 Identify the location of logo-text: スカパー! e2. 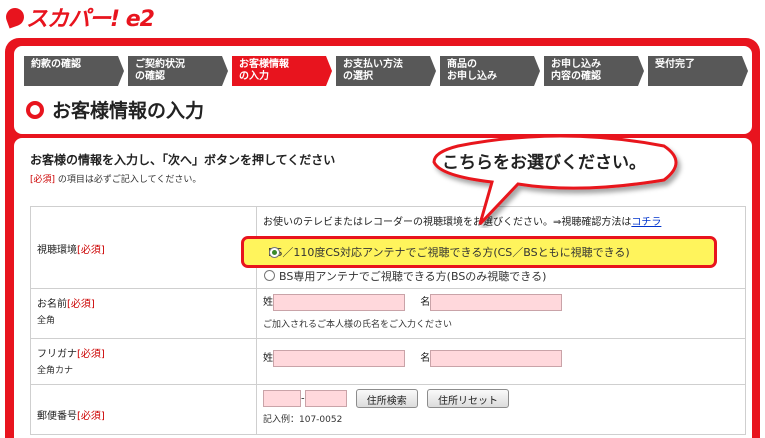
(90, 19).